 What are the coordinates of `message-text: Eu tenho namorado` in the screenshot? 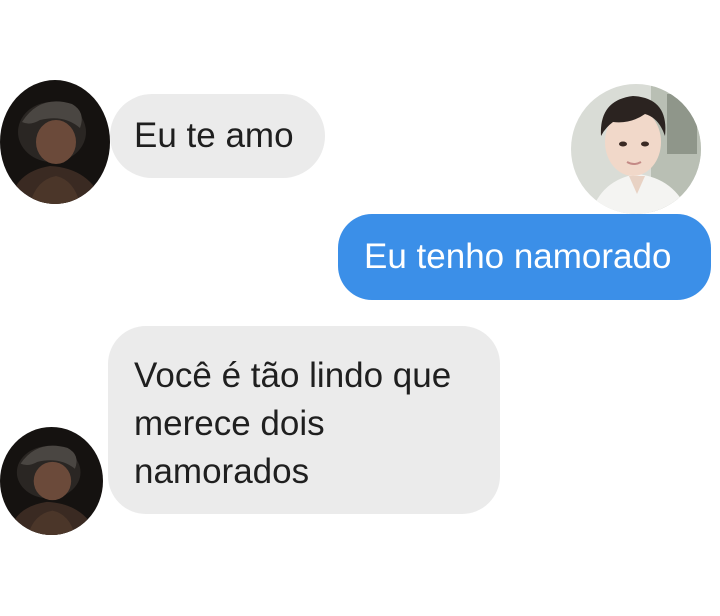 It's located at (518, 256).